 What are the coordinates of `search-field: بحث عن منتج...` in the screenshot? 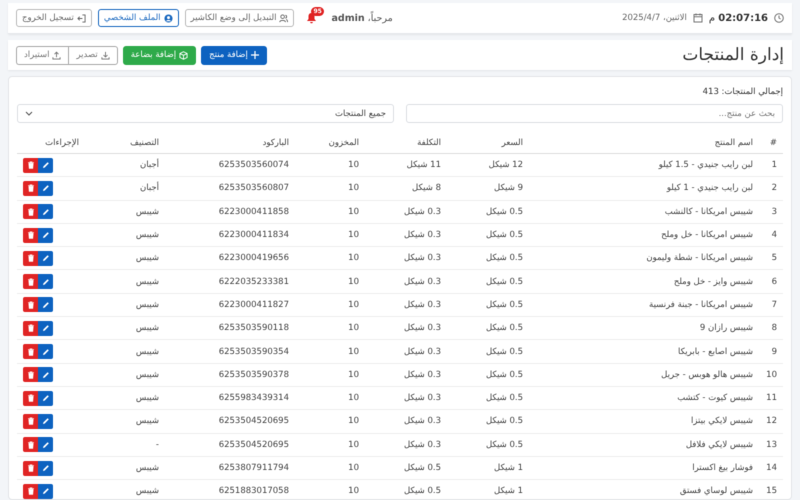 It's located at (594, 113).